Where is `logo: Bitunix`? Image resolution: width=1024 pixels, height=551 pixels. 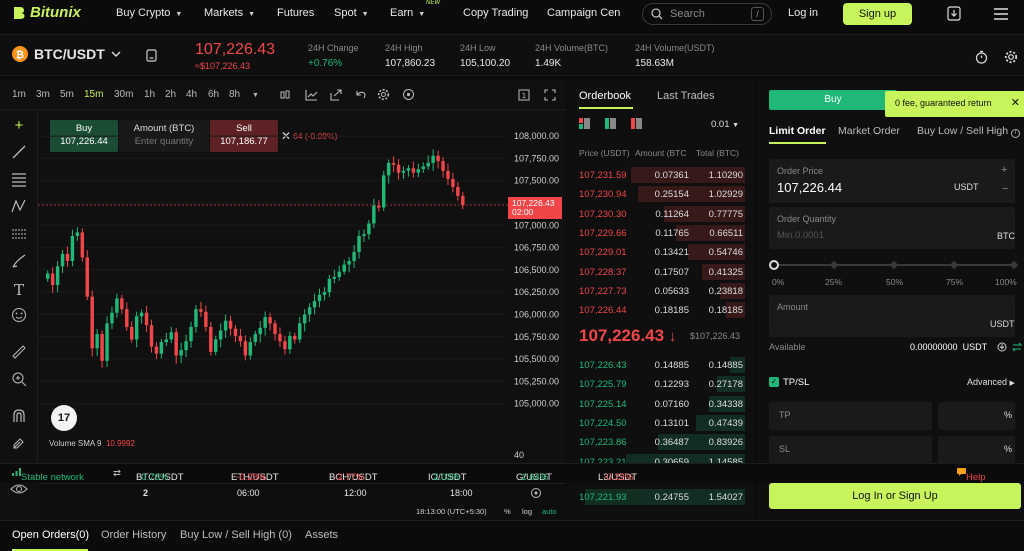 logo: Bitunix is located at coordinates (46, 12).